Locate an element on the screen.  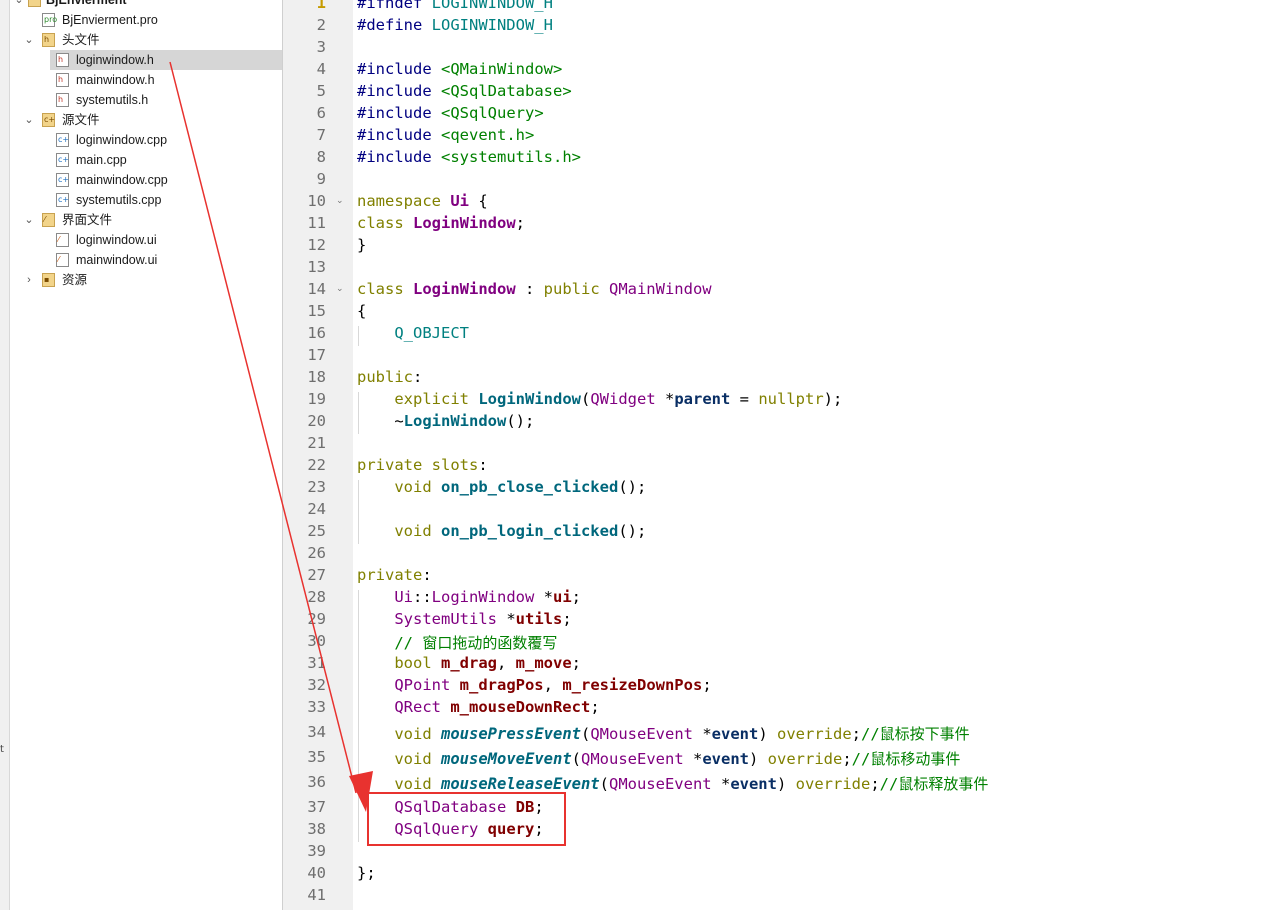
code-line: private slots: is located at coordinates (422, 465).